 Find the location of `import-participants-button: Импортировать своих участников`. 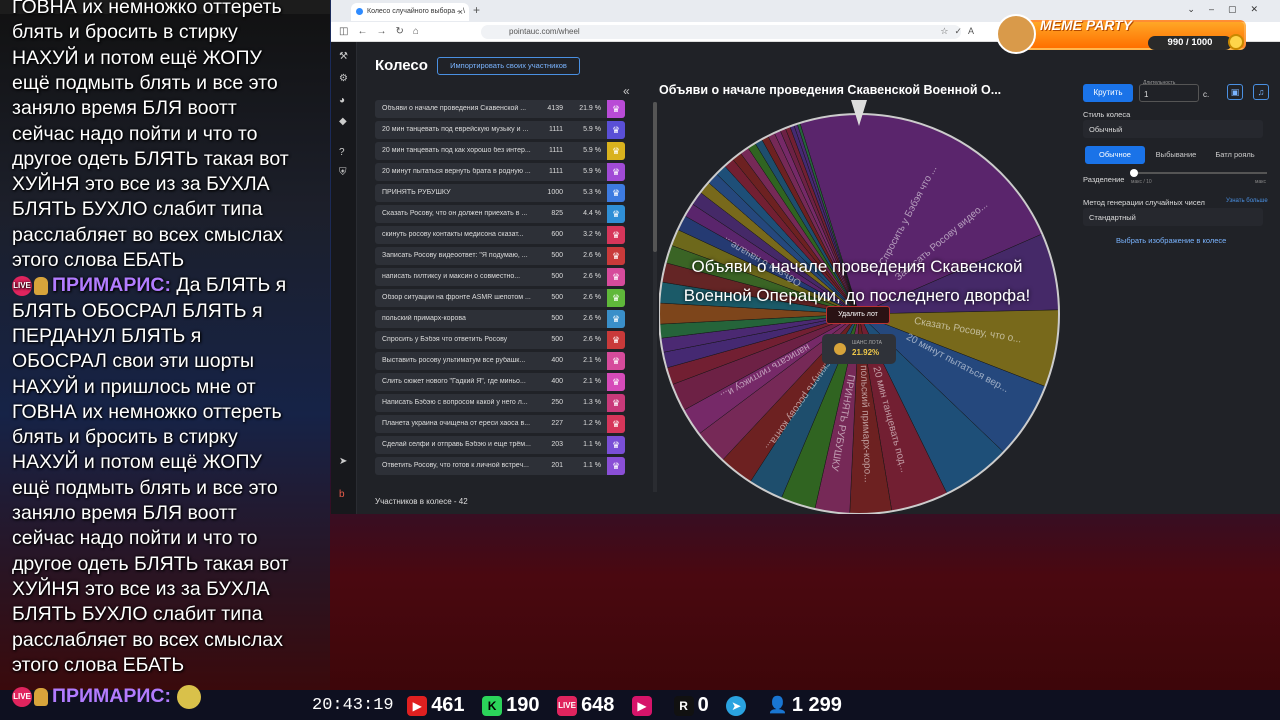

import-participants-button: Импортировать своих участников is located at coordinates (508, 66).